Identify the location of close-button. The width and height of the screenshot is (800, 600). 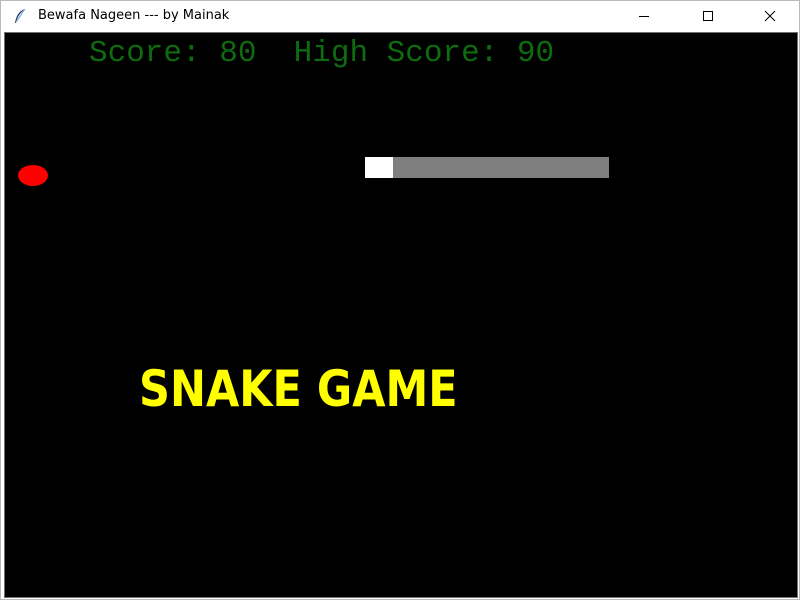
(770, 16).